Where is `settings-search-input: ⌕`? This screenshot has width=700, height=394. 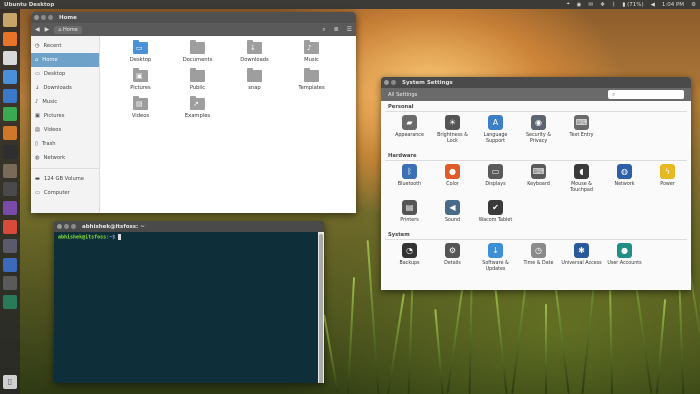
settings-search-input: ⌕ is located at coordinates (646, 94).